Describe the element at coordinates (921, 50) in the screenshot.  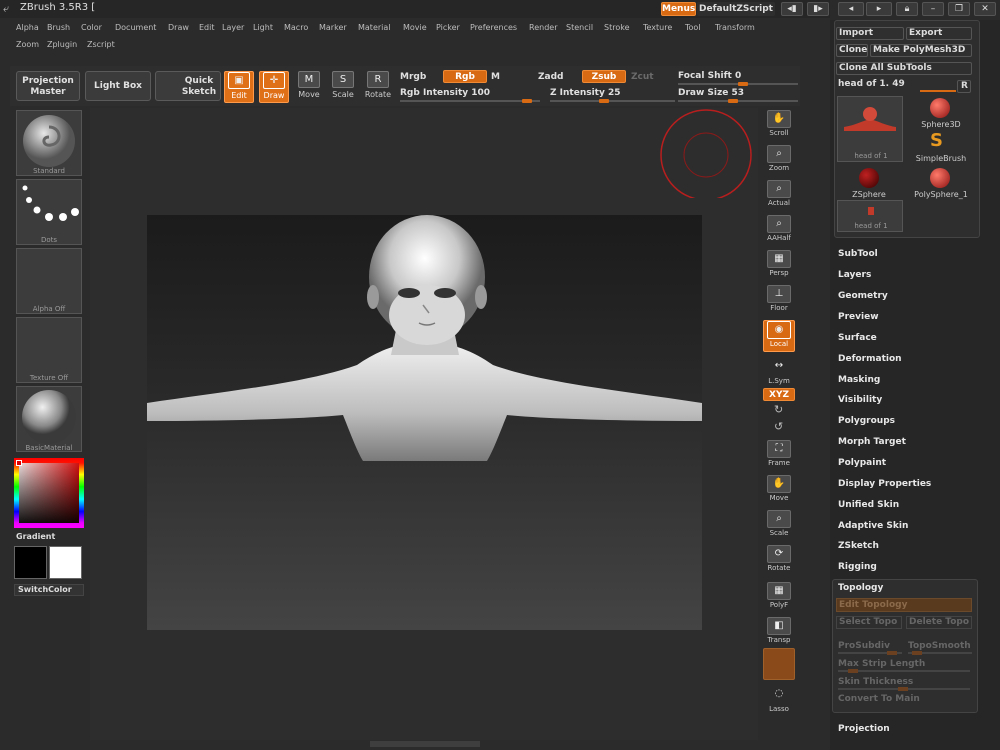
I see `make-polymesh-button: Make PolyMesh3D` at that location.